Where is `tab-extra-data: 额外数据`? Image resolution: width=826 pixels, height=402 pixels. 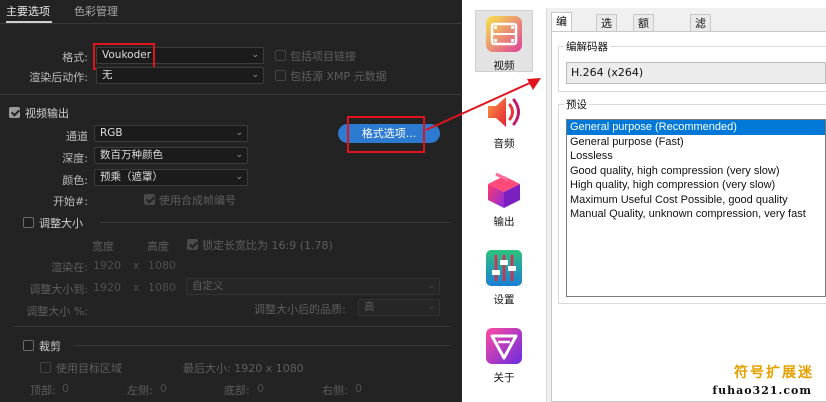
tab-extra-data: 额外数据 is located at coordinates (643, 49).